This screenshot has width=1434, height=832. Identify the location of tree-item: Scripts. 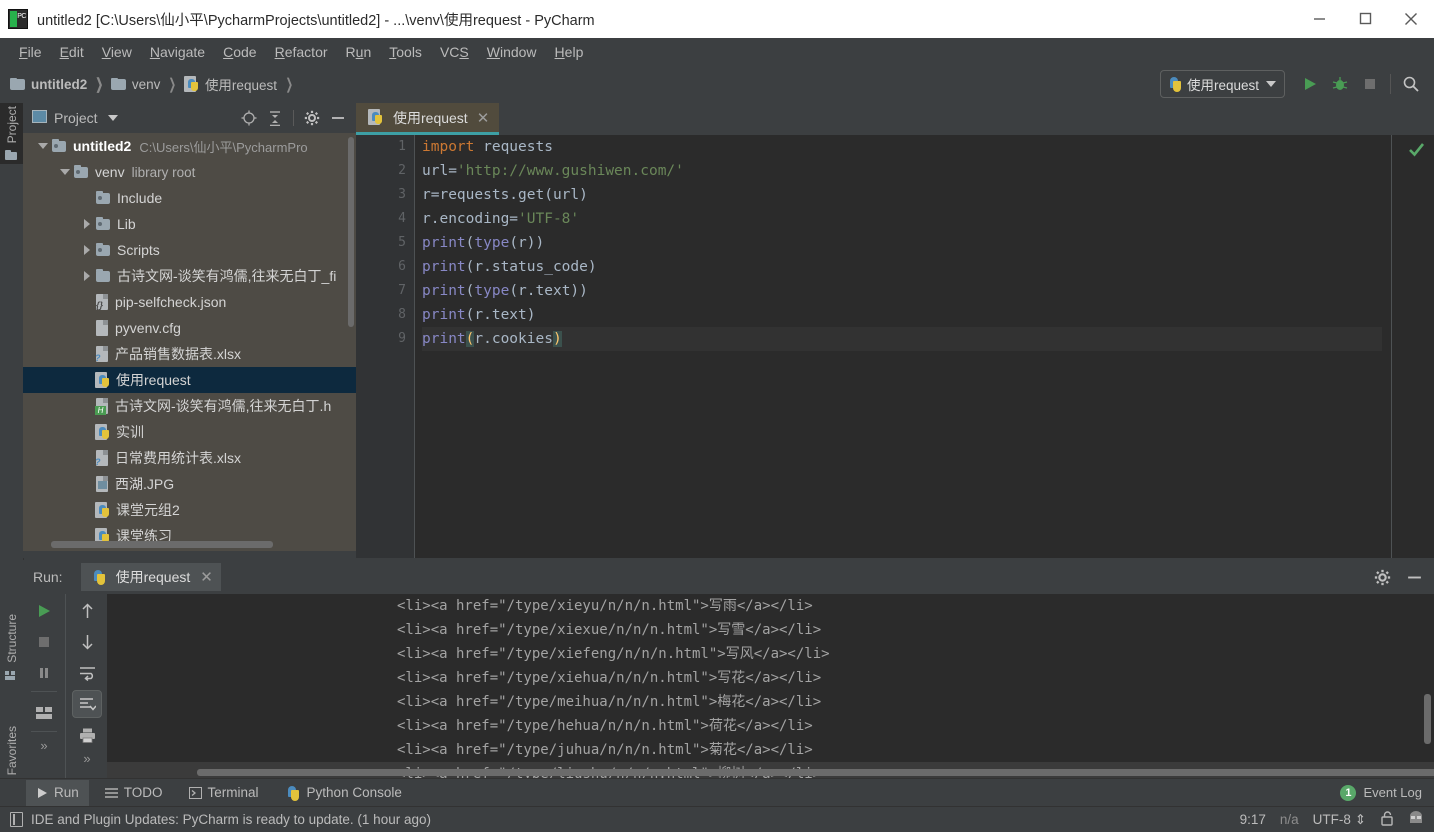
(189, 250).